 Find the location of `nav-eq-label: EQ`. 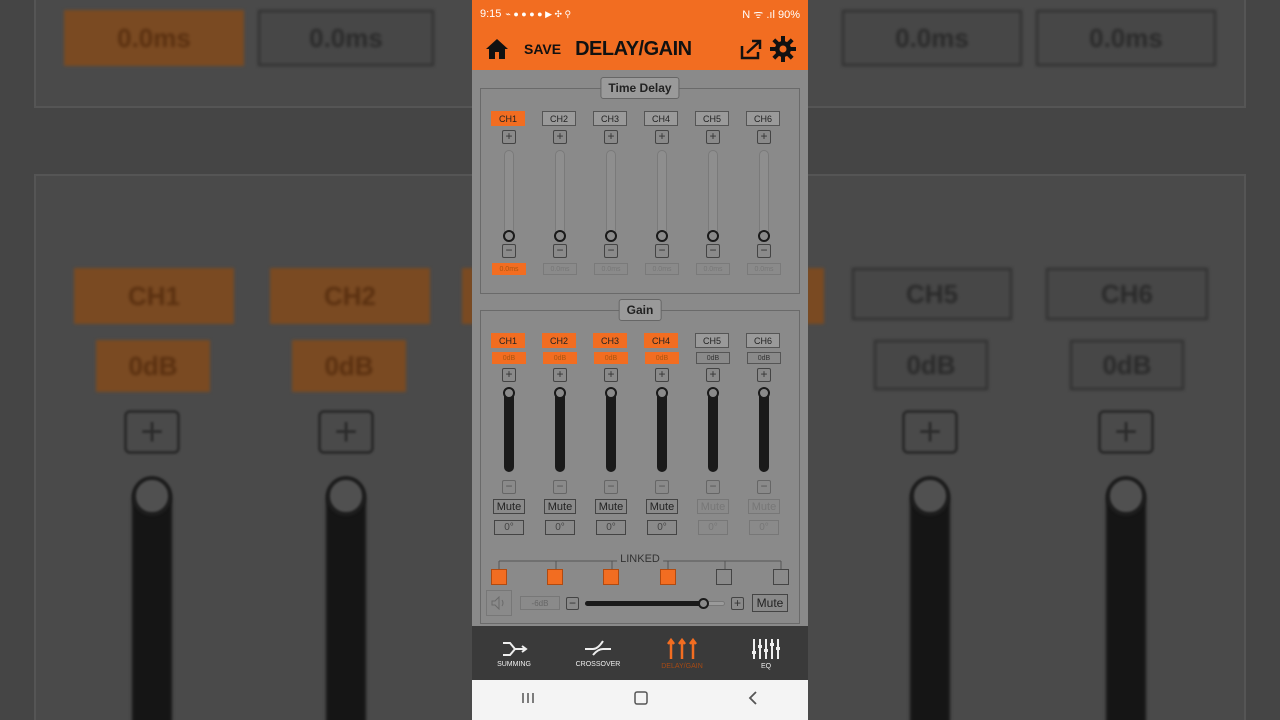

nav-eq-label: EQ is located at coordinates (766, 666).